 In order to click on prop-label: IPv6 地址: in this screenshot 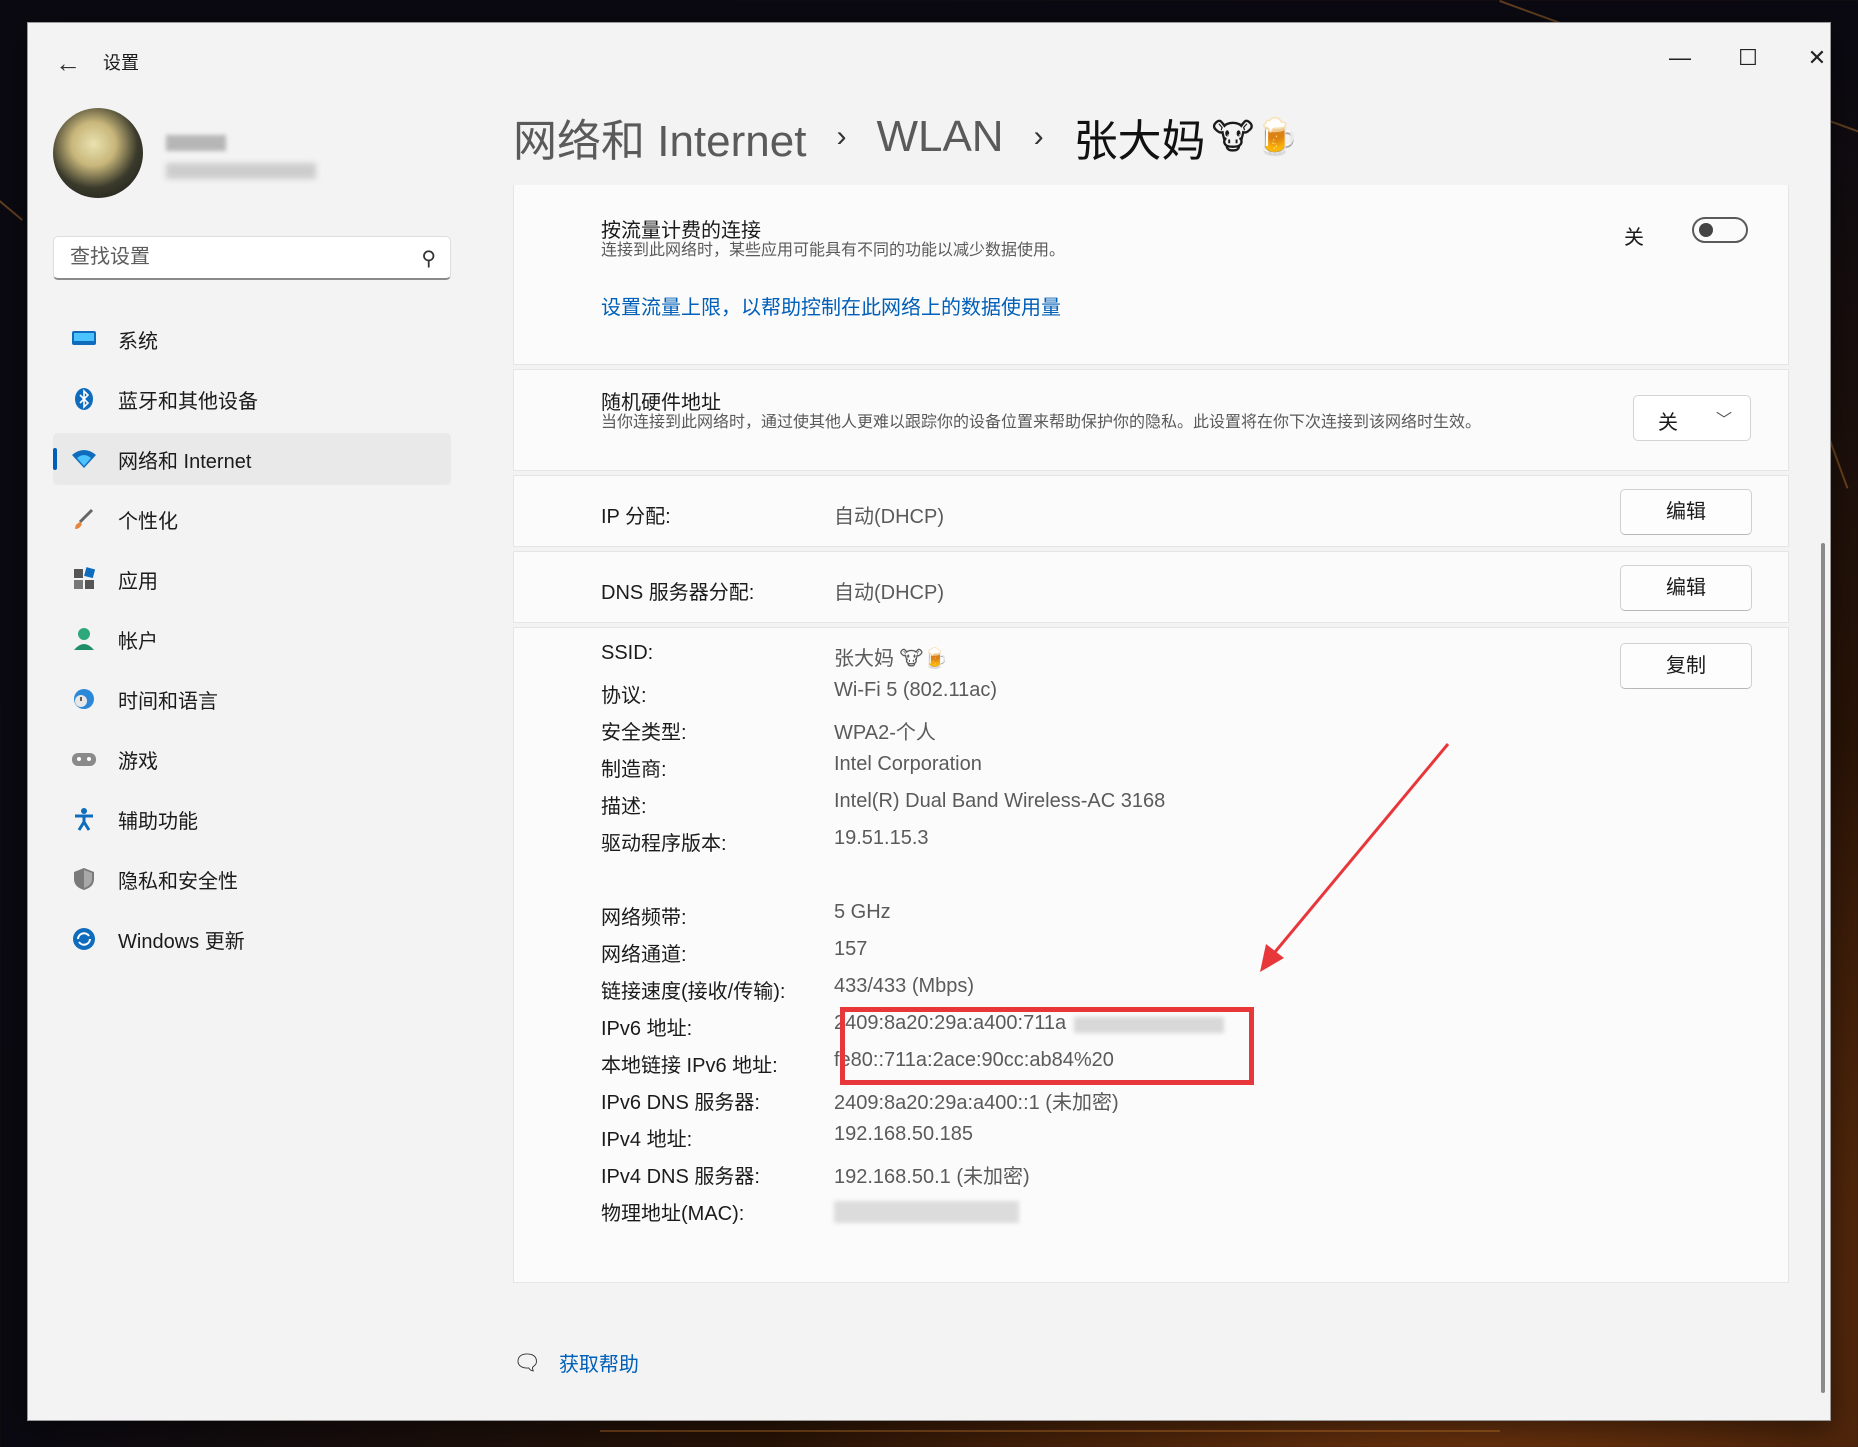, I will do `click(647, 1029)`.